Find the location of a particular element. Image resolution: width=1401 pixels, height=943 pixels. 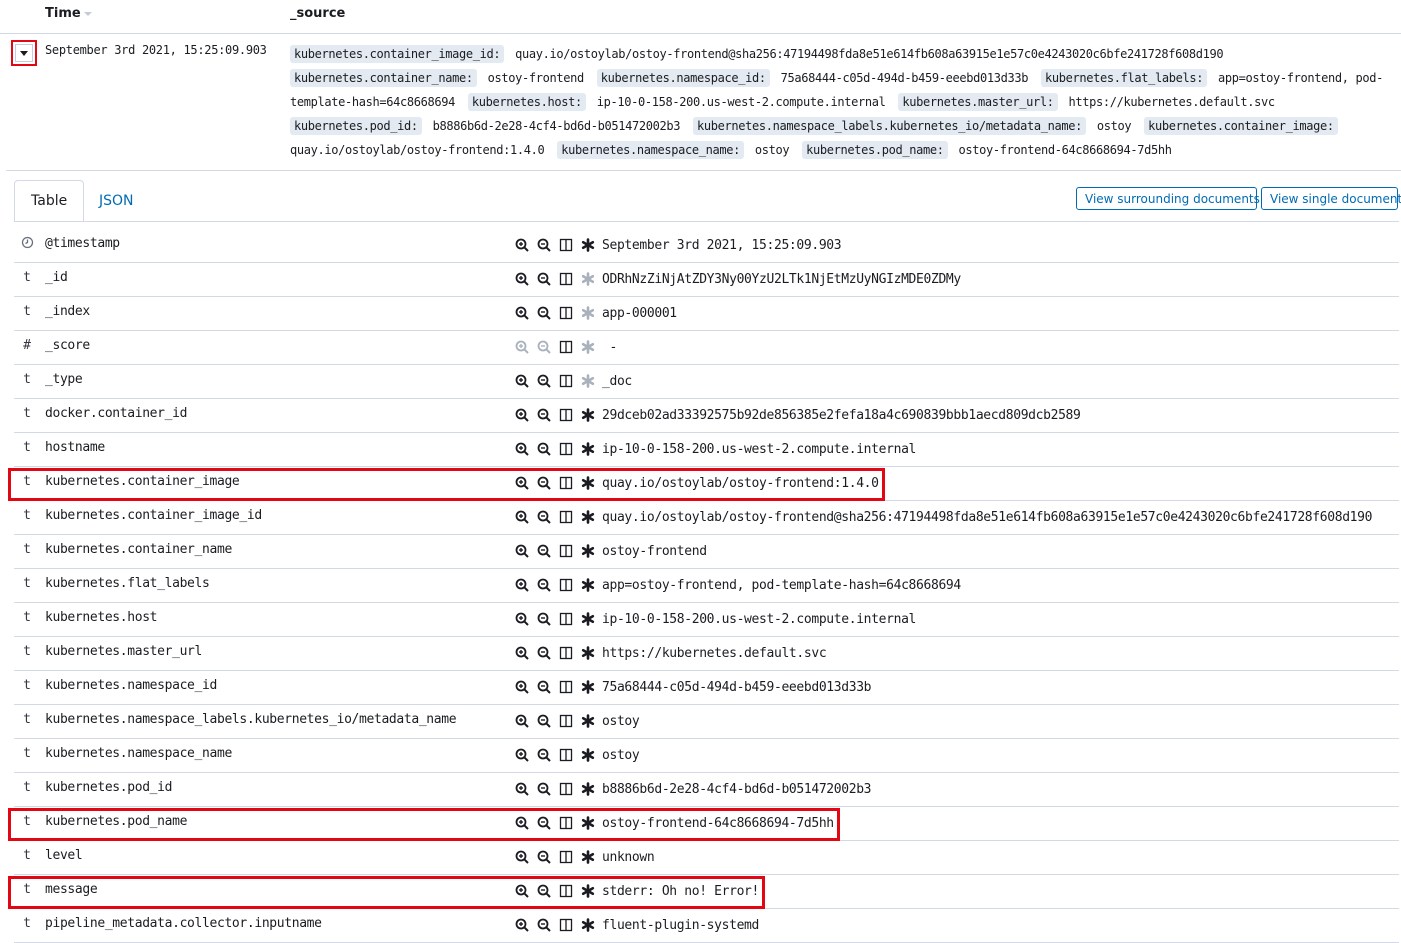

tab-json: JSON is located at coordinates (116, 200).